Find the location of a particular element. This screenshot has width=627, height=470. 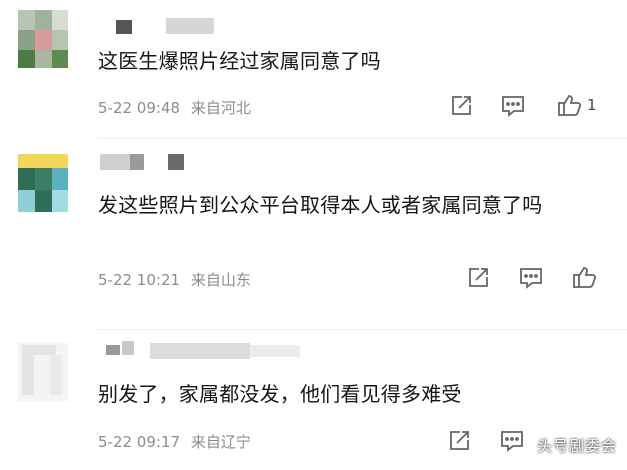

comment-text: 这医生爆照片经过家属同意了吗 is located at coordinates (239, 61).